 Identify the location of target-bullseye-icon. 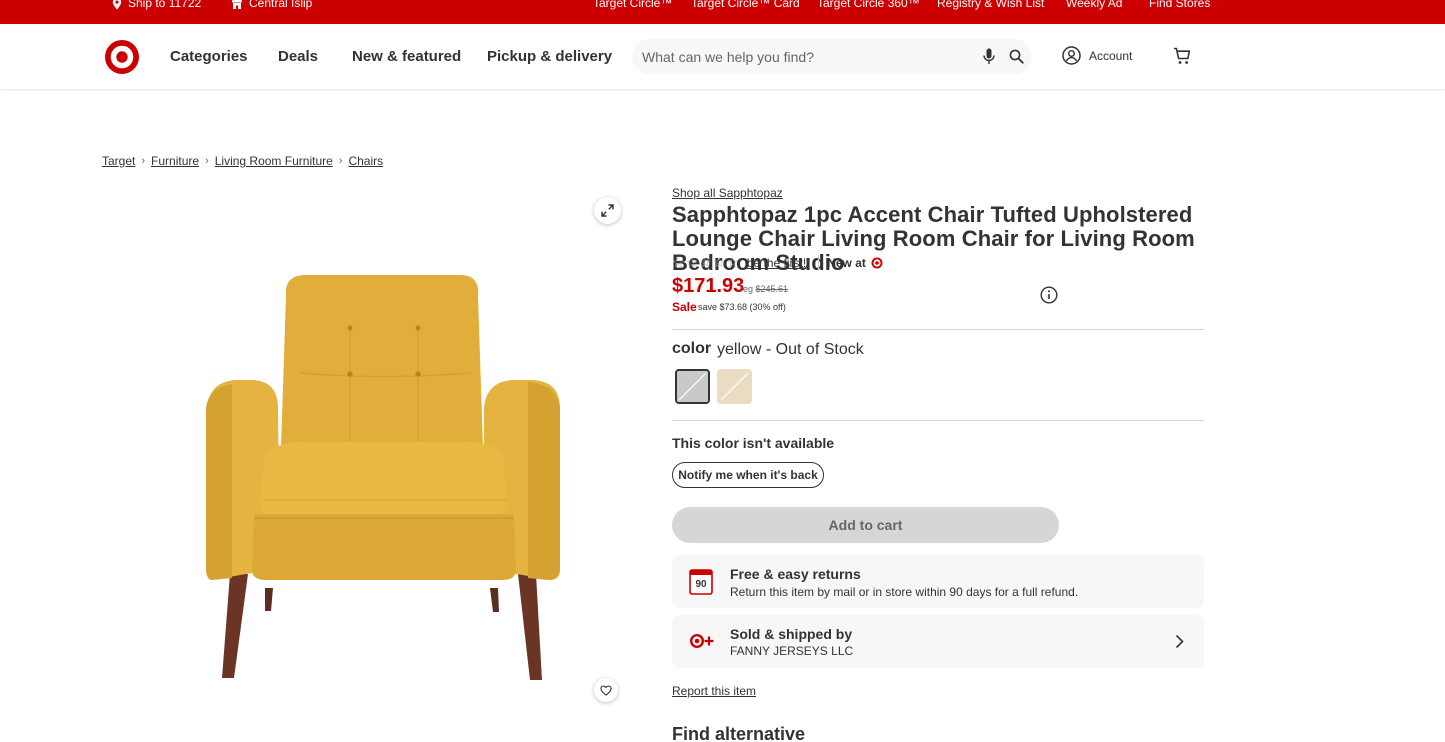
(877, 262).